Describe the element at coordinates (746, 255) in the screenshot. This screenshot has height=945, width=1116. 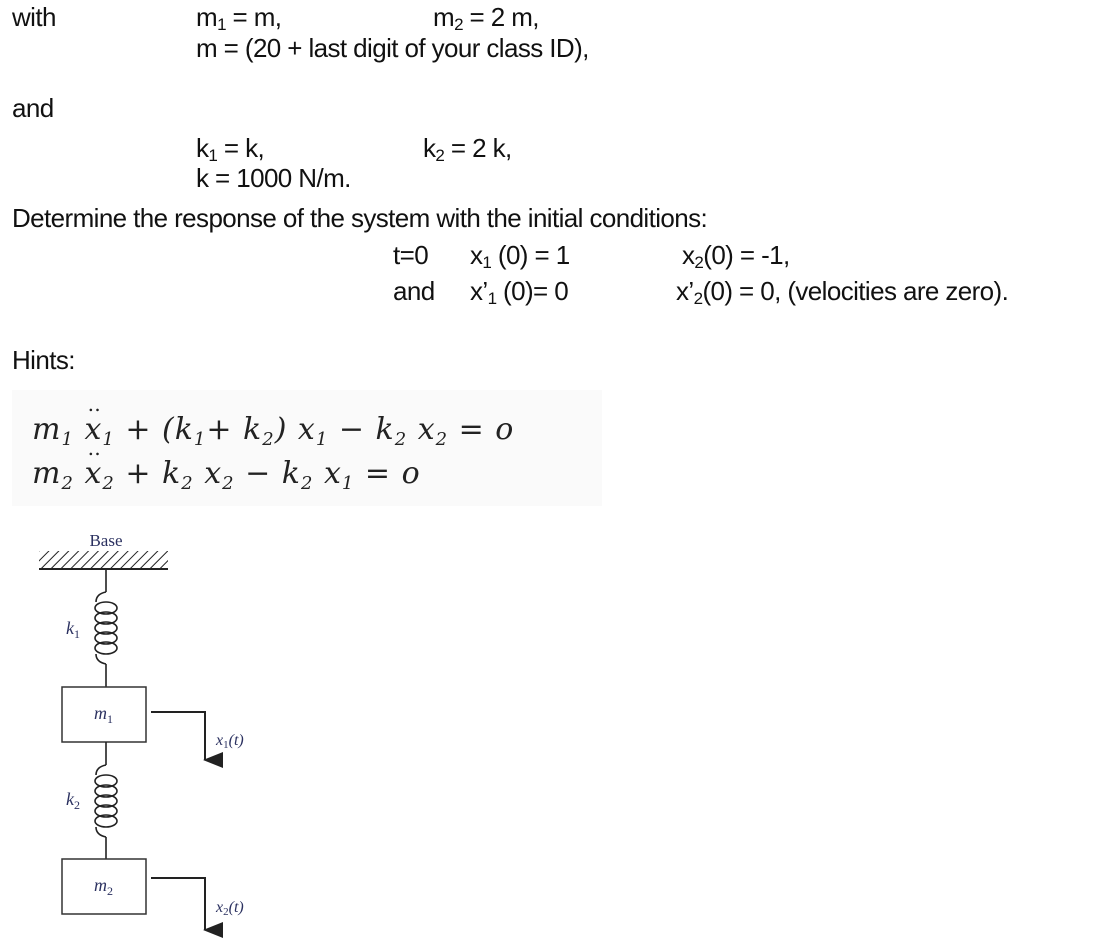
I see `x2-value: (0) = -1,` at that location.